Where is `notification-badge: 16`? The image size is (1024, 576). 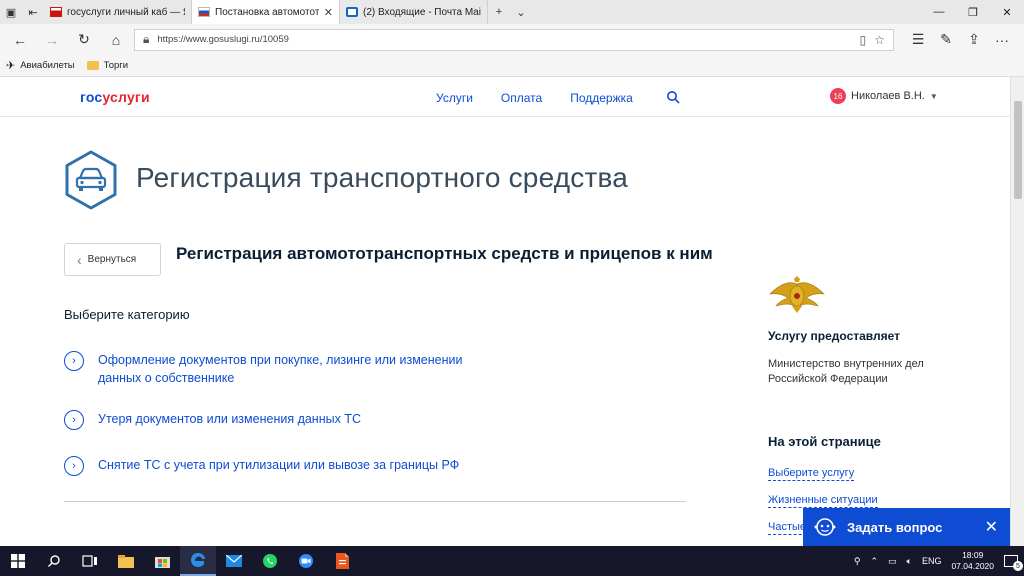
notification-badge: 16 is located at coordinates (838, 96).